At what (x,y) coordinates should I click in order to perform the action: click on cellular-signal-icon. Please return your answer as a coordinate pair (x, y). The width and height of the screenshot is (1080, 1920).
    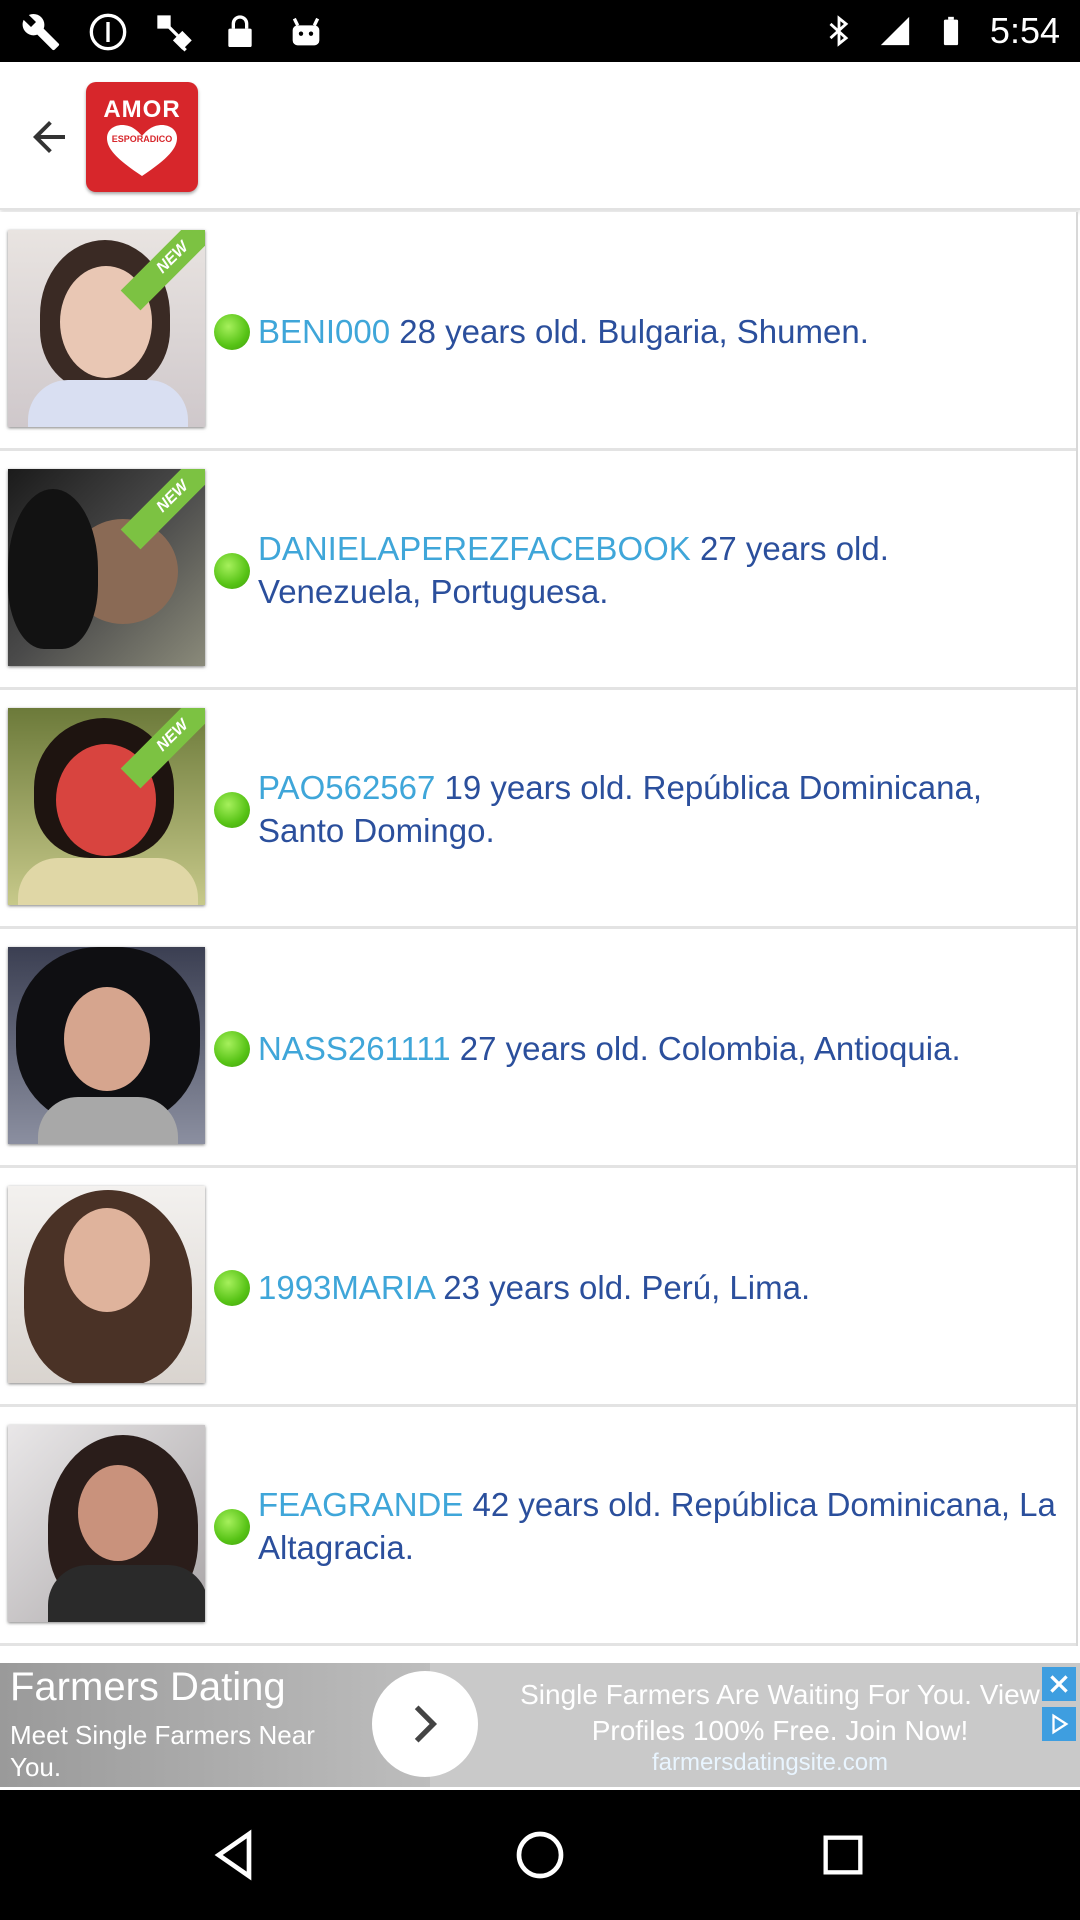
    Looking at the image, I should click on (895, 31).